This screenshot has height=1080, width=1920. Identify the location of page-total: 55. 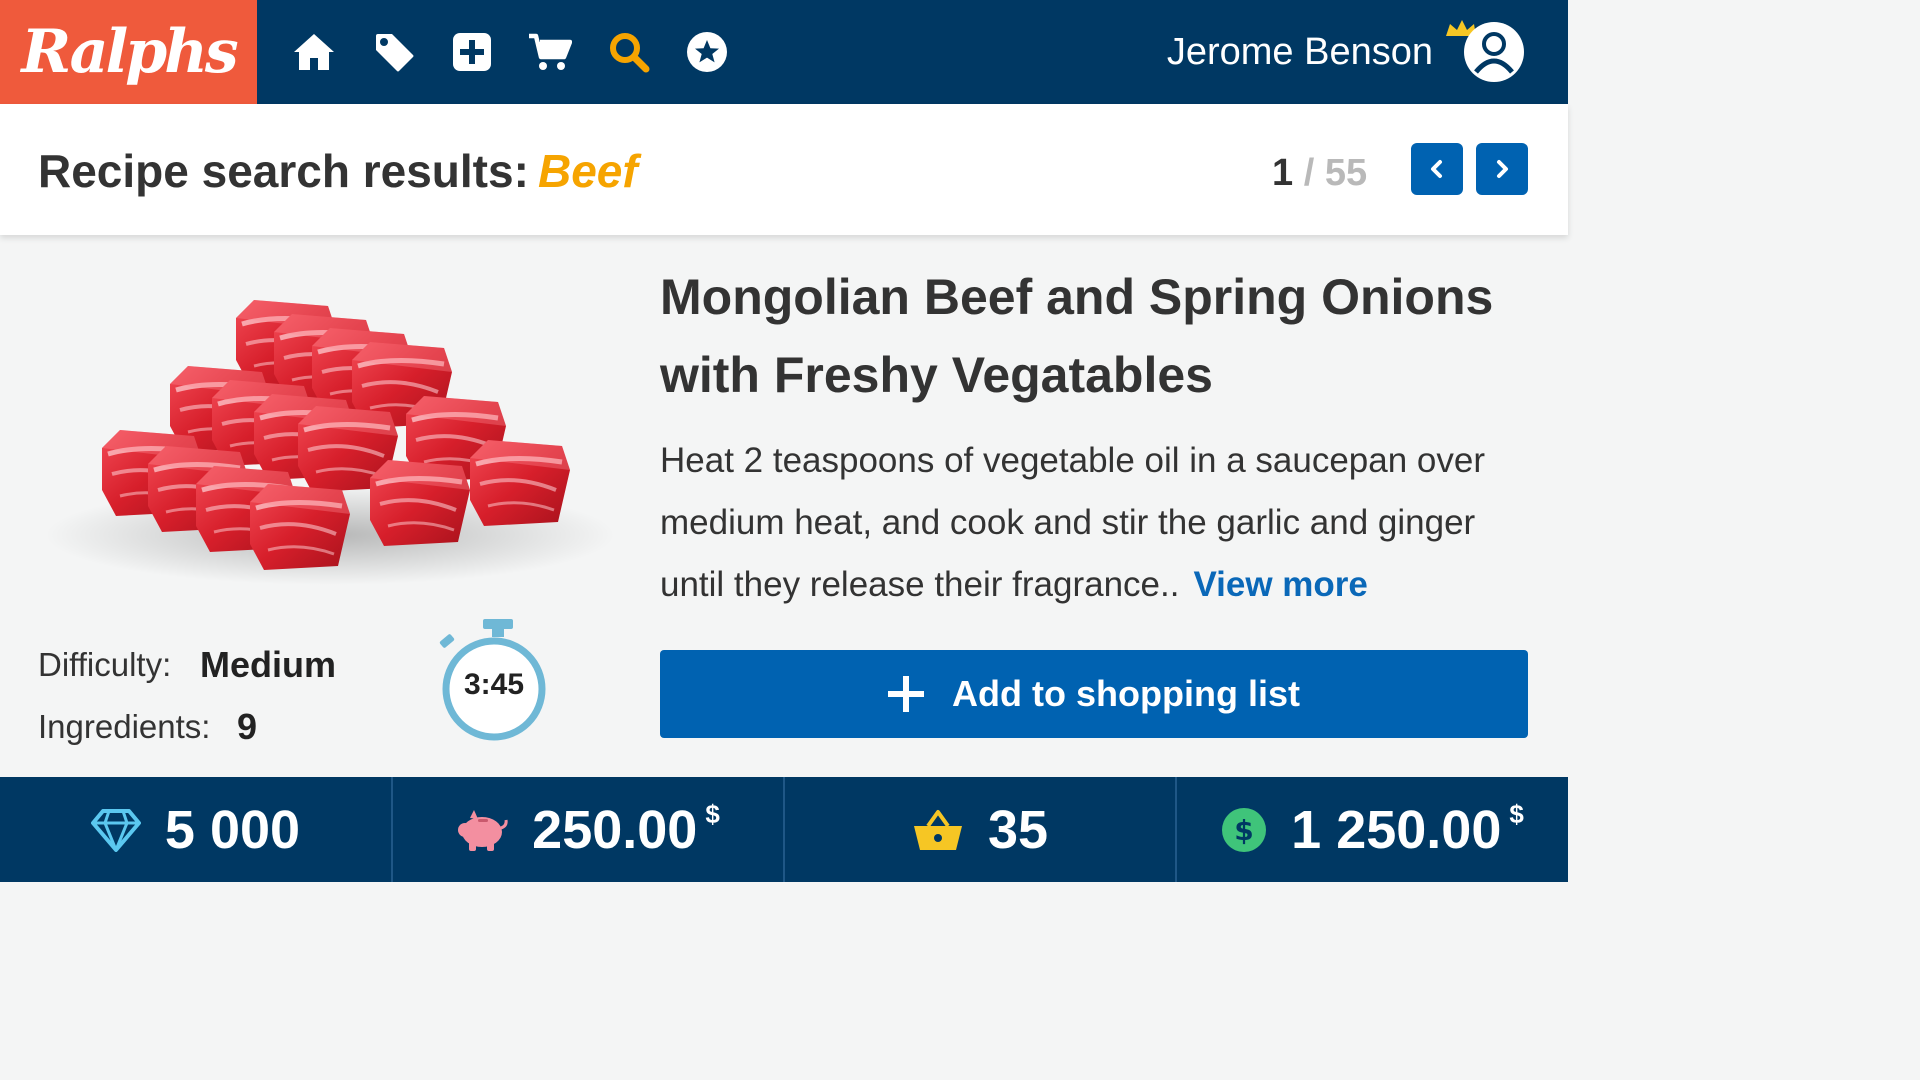
(1346, 173).